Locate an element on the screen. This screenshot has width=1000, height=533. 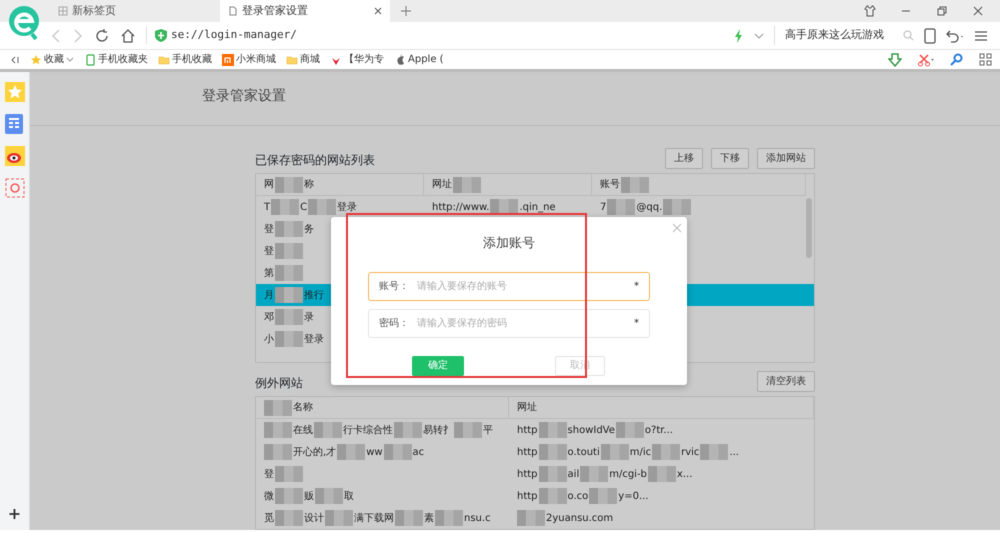
table-cell-text: 素 is located at coordinates (429, 519).